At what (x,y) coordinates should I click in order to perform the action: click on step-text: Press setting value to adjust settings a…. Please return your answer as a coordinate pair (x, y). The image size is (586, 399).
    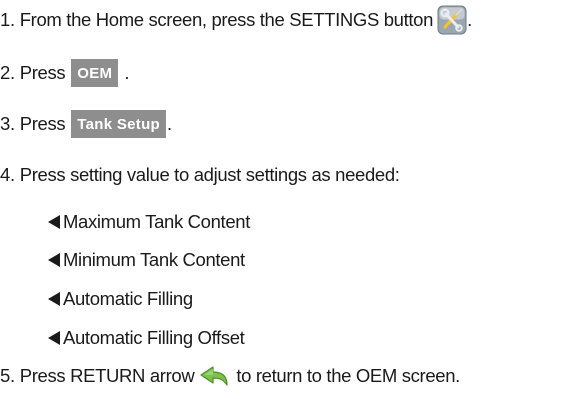
    Looking at the image, I should click on (209, 174).